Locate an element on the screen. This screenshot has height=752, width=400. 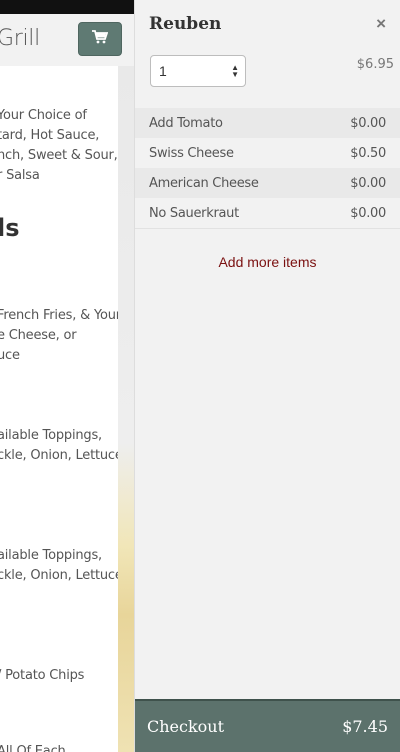
base-price: $6.95 is located at coordinates (375, 64).